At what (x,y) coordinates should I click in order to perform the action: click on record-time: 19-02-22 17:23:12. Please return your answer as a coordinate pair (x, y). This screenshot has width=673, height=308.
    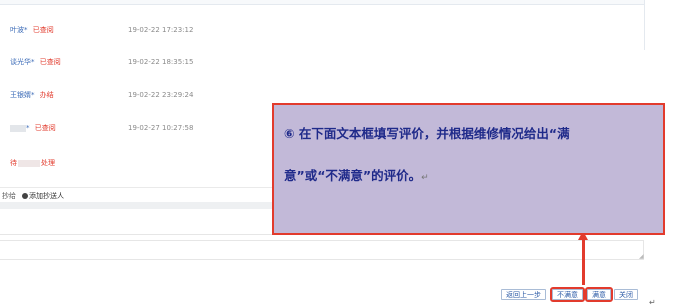
    Looking at the image, I should click on (161, 30).